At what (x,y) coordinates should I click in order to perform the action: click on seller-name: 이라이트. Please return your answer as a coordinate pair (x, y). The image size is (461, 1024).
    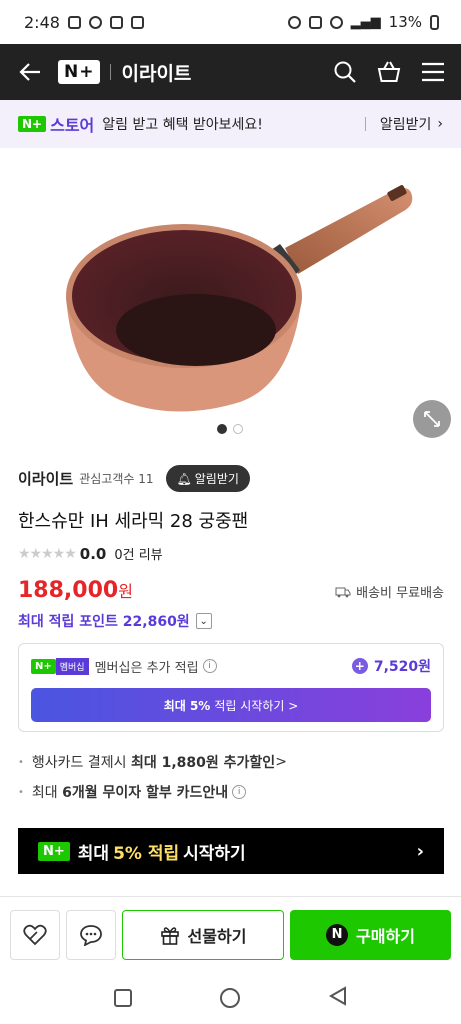
    Looking at the image, I should click on (45, 478).